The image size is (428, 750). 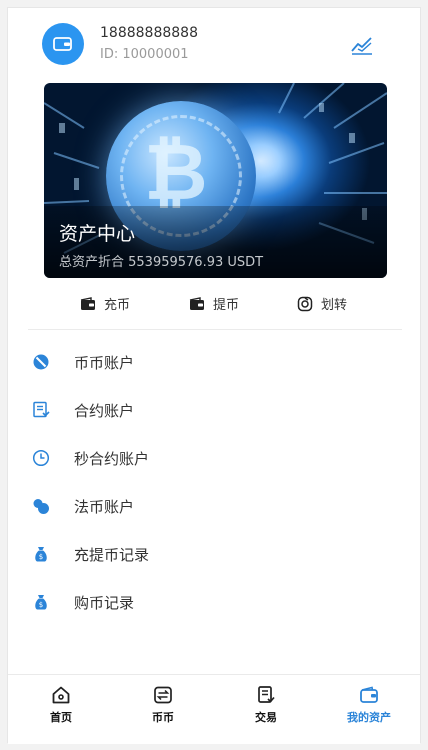 What do you see at coordinates (334, 305) in the screenshot?
I see `transfer-label: 划转` at bounding box center [334, 305].